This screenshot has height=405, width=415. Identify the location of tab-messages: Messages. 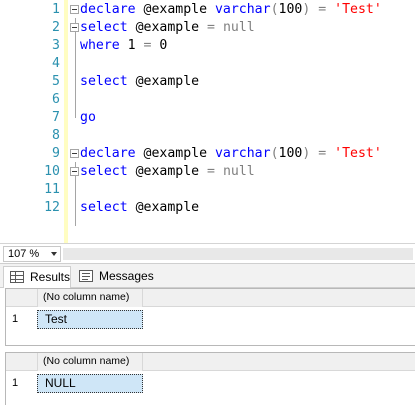
(114, 277).